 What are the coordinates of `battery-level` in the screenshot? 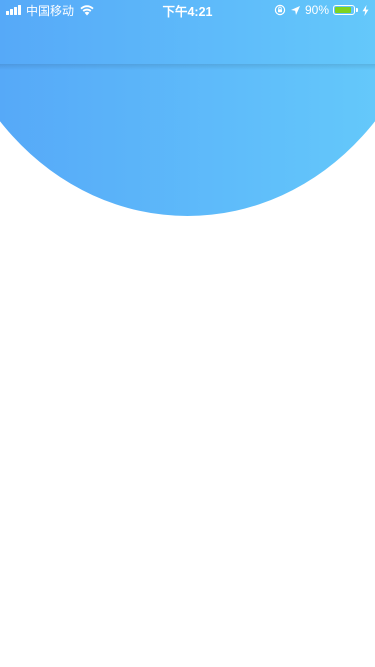 It's located at (343, 10).